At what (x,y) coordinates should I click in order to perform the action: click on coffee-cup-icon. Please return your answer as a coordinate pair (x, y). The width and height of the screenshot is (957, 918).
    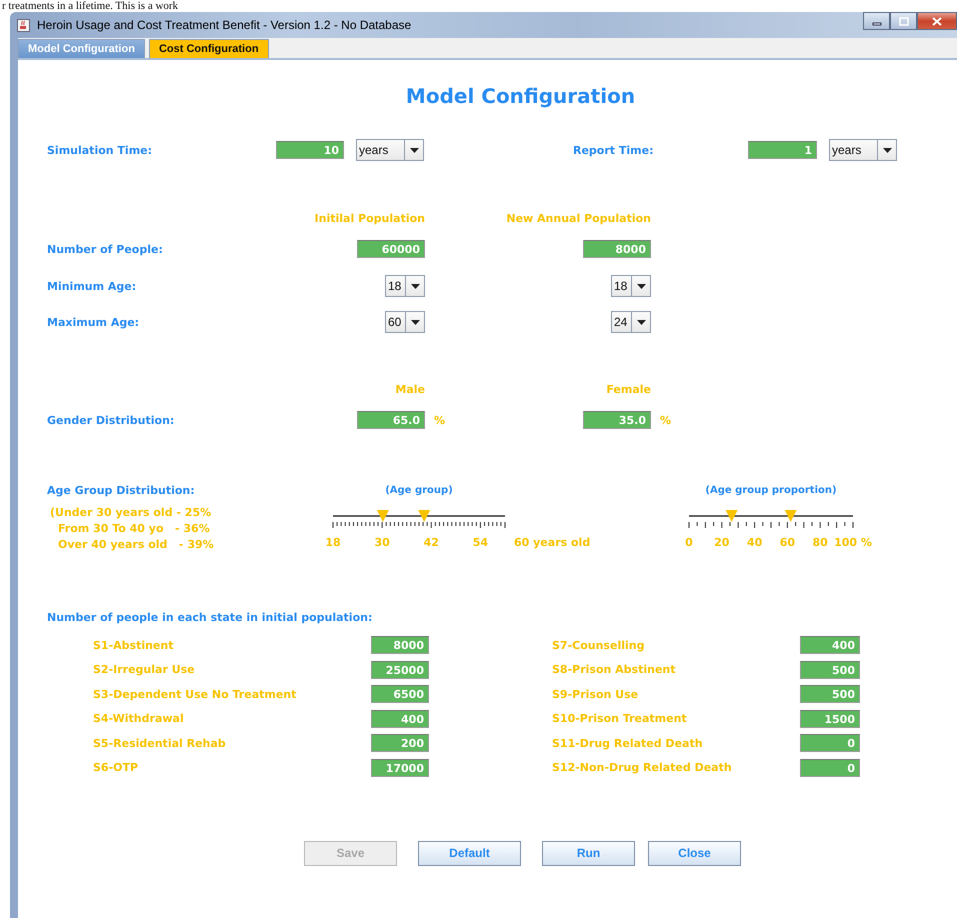
    Looking at the image, I should click on (23, 25).